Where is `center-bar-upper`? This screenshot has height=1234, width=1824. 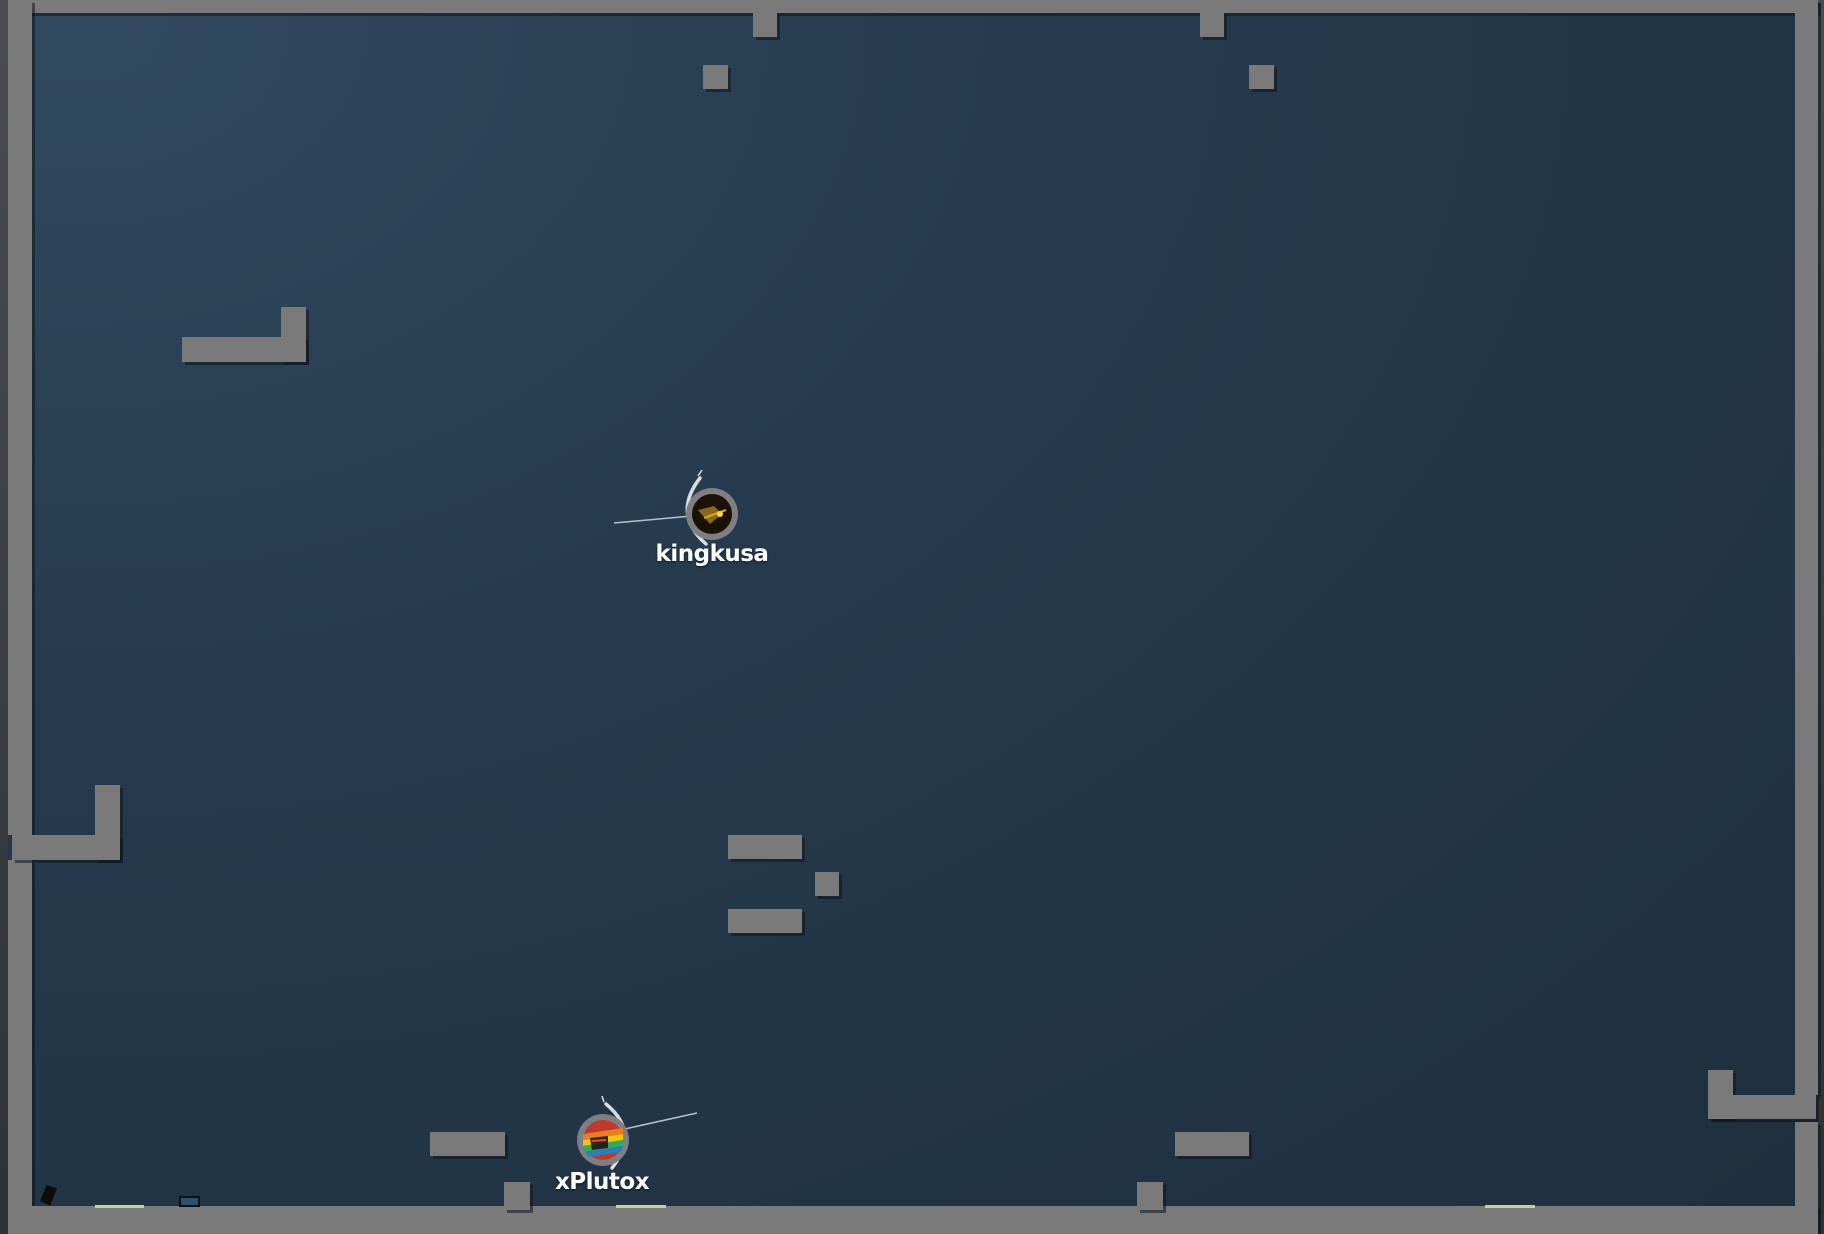 center-bar-upper is located at coordinates (765, 847).